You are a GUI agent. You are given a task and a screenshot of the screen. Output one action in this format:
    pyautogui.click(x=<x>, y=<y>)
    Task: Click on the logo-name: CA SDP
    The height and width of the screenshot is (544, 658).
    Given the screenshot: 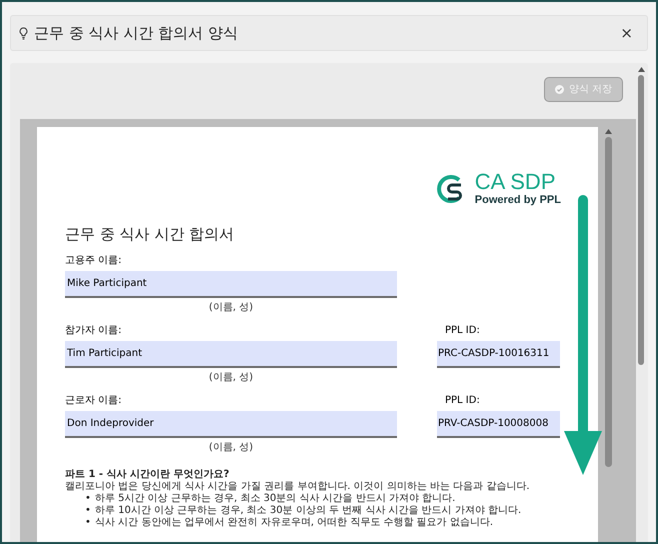 What is the action you would take?
    pyautogui.click(x=515, y=182)
    